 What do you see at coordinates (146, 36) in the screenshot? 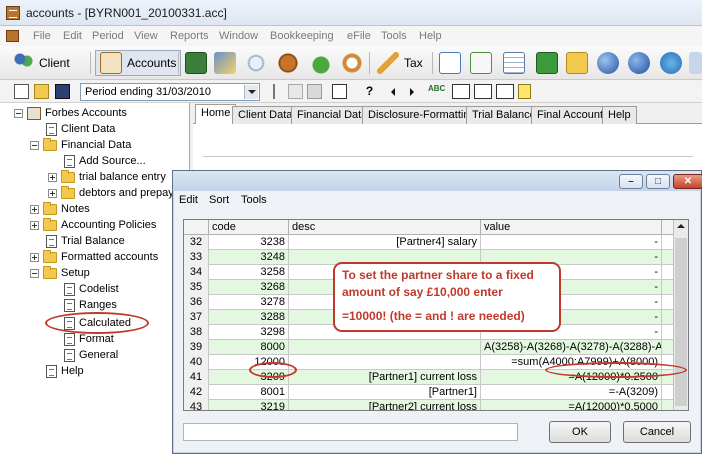
I see `menu-view: View` at bounding box center [146, 36].